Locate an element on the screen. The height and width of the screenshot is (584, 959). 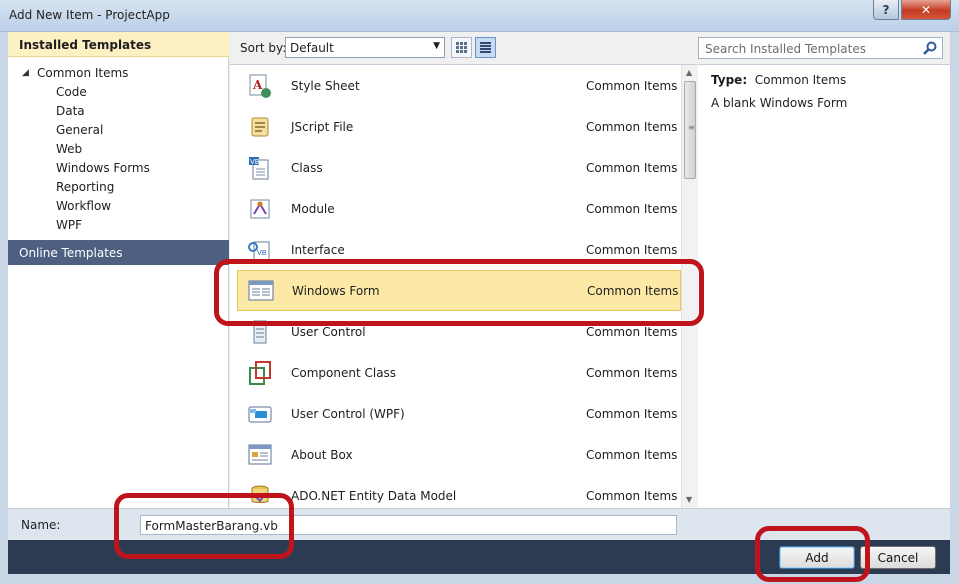
list-item: Module Common Items is located at coordinates (455, 208).